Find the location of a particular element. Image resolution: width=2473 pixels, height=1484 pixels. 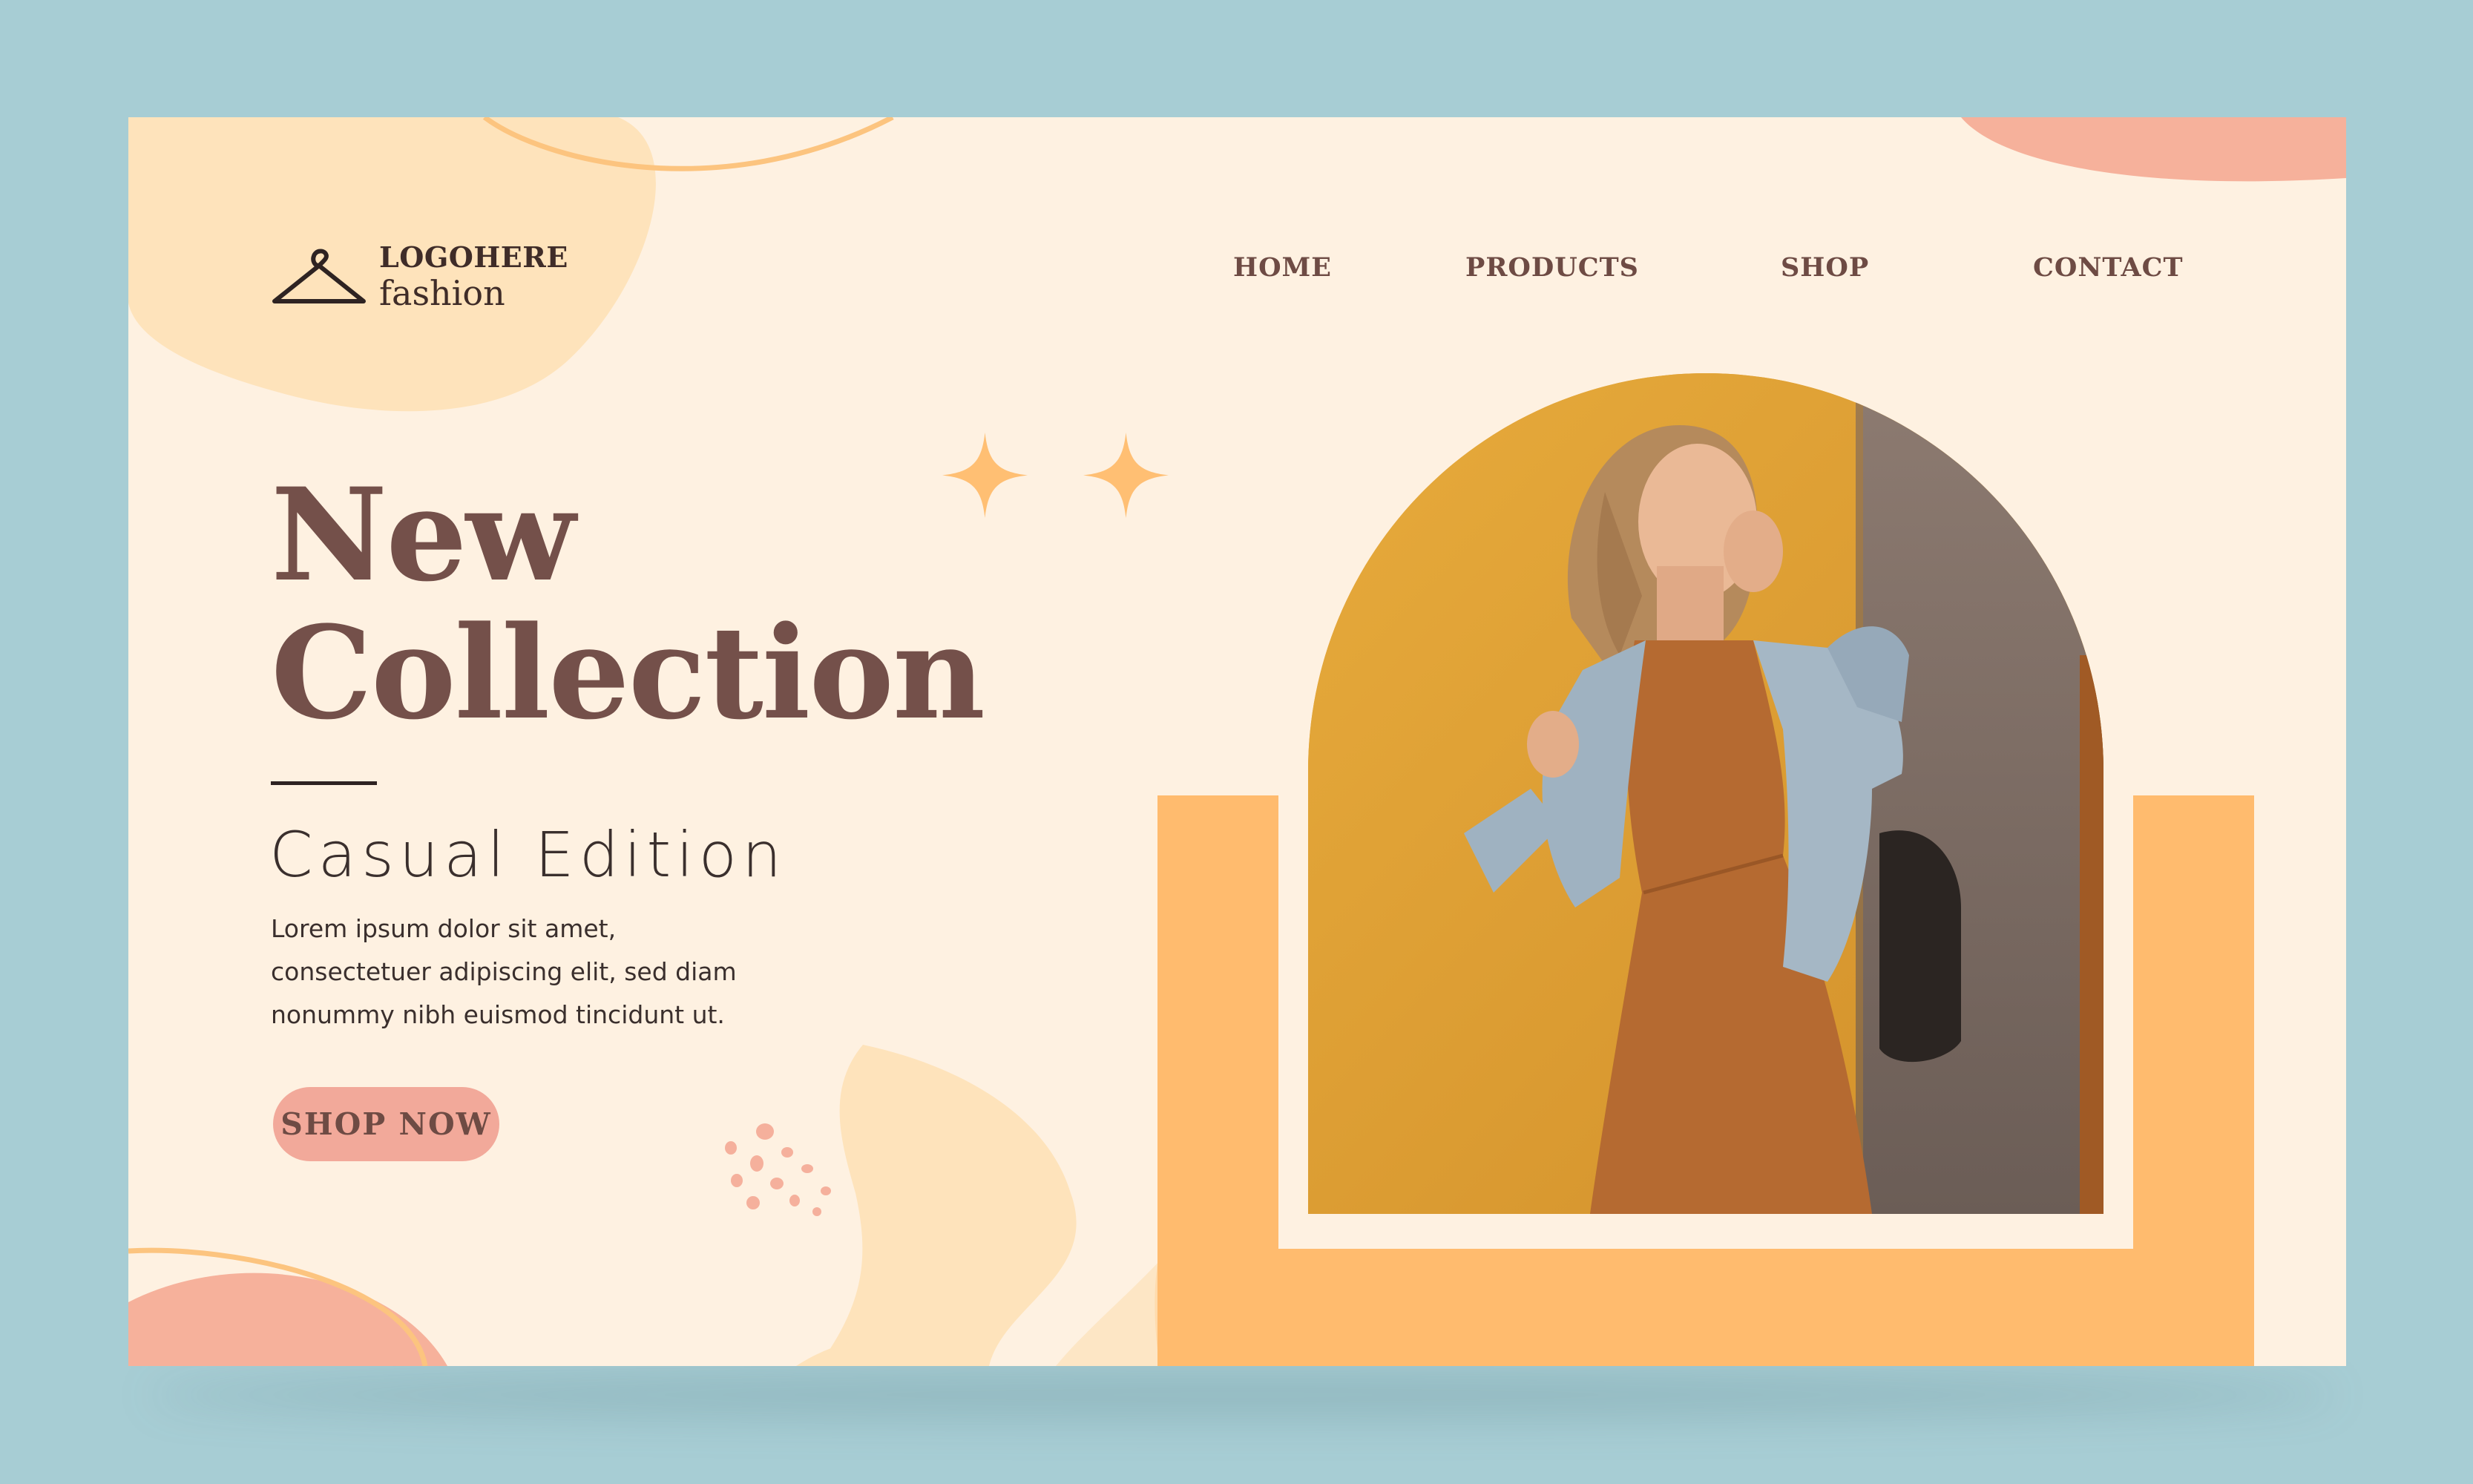

page-shadow is located at coordinates (1243, 1395).